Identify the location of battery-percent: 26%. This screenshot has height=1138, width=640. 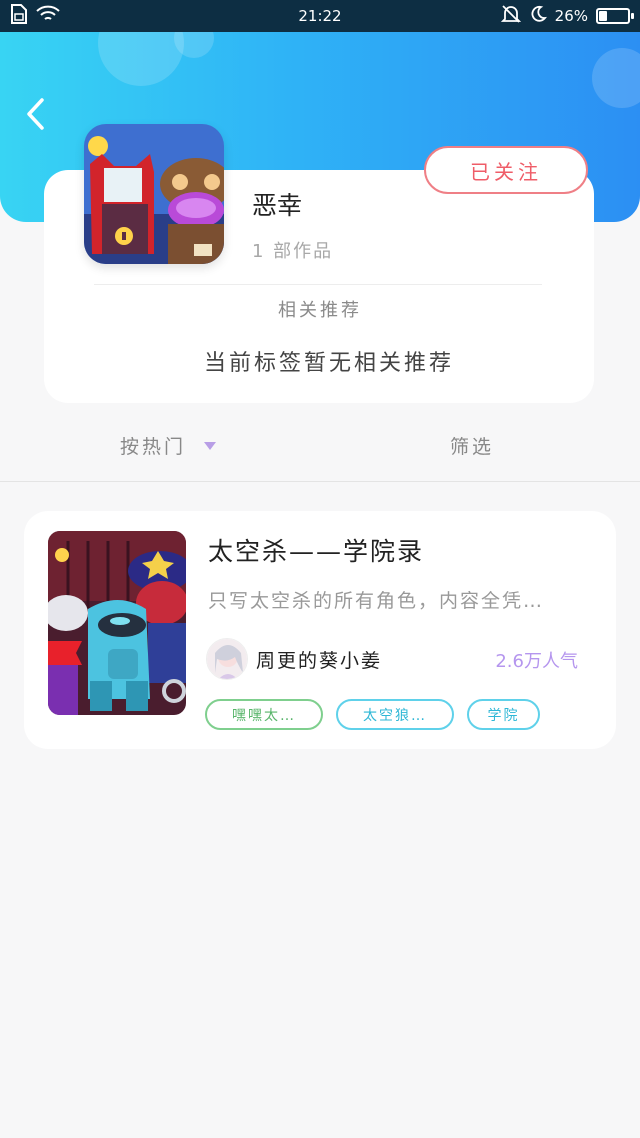
(571, 16).